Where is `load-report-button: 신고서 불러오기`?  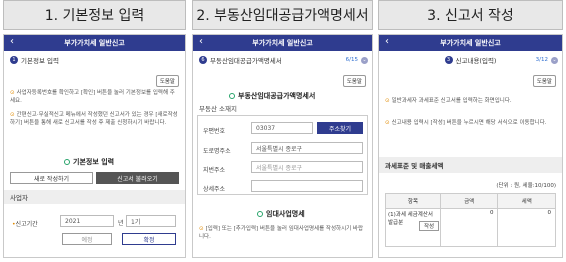
load-report-button: 신고서 불러오기 is located at coordinates (137, 178).